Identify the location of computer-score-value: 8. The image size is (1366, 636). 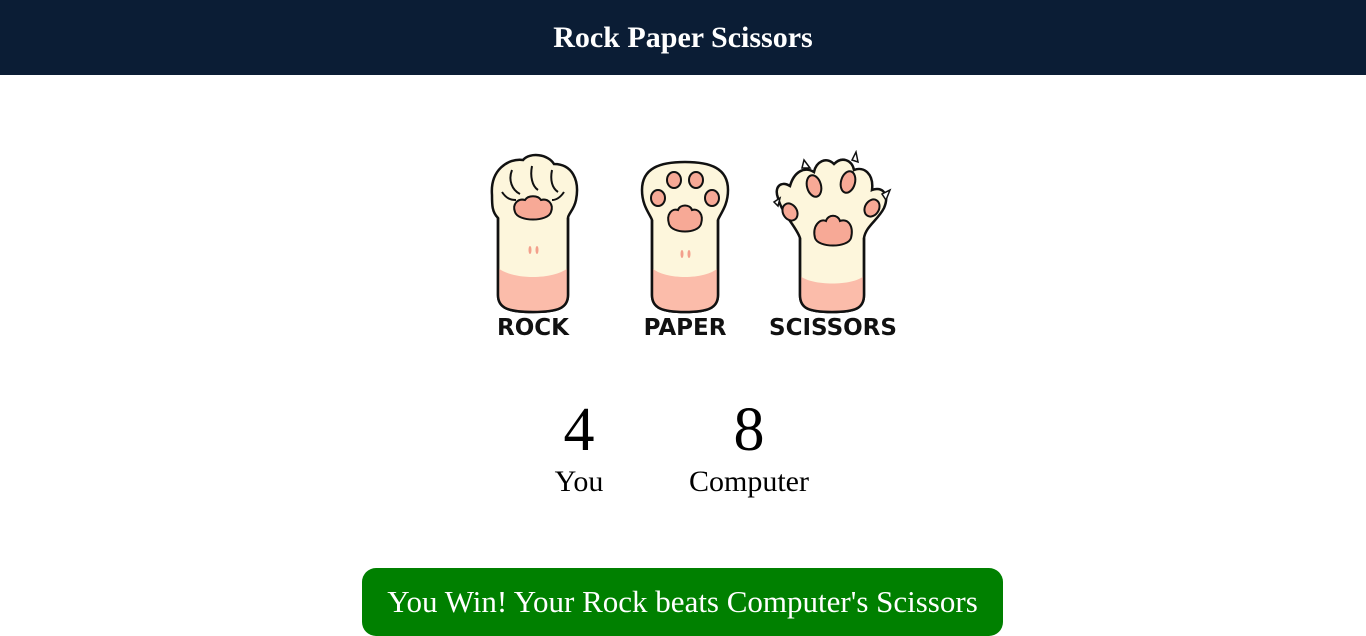
(749, 430).